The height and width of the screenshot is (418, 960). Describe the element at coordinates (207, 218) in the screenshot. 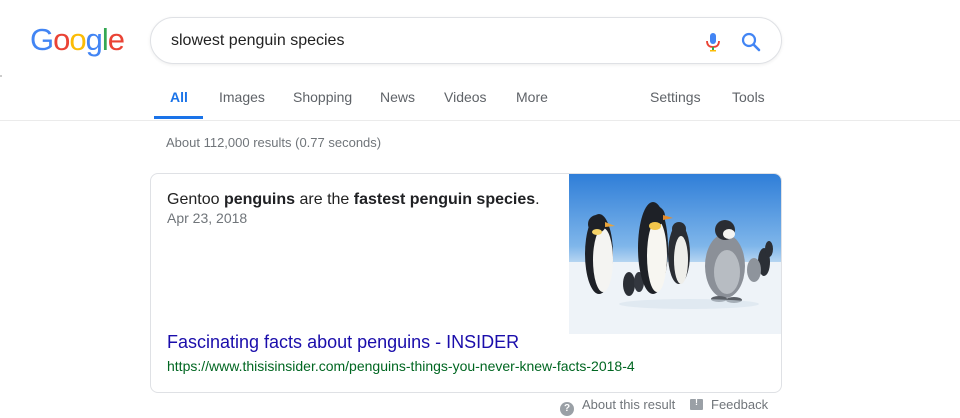

I see `snippet-date: Apr 23, 2018` at that location.